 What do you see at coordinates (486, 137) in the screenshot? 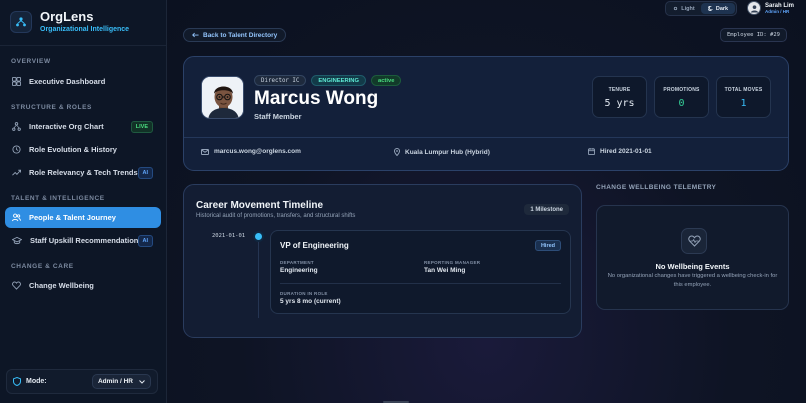
I see `profile-divider` at bounding box center [486, 137].